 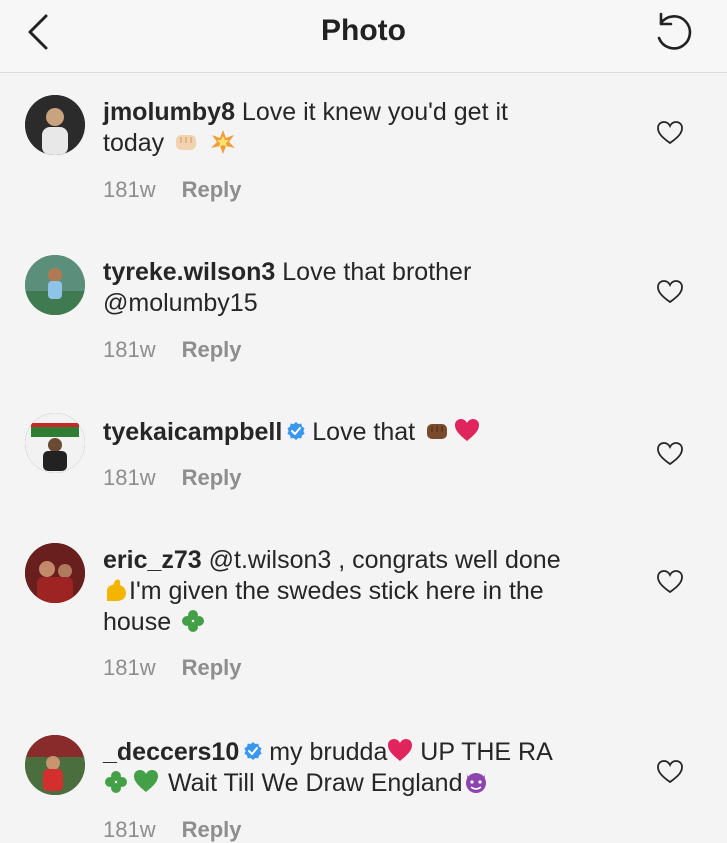 What do you see at coordinates (180, 303) in the screenshot?
I see `mention-link: @molumby15` at bounding box center [180, 303].